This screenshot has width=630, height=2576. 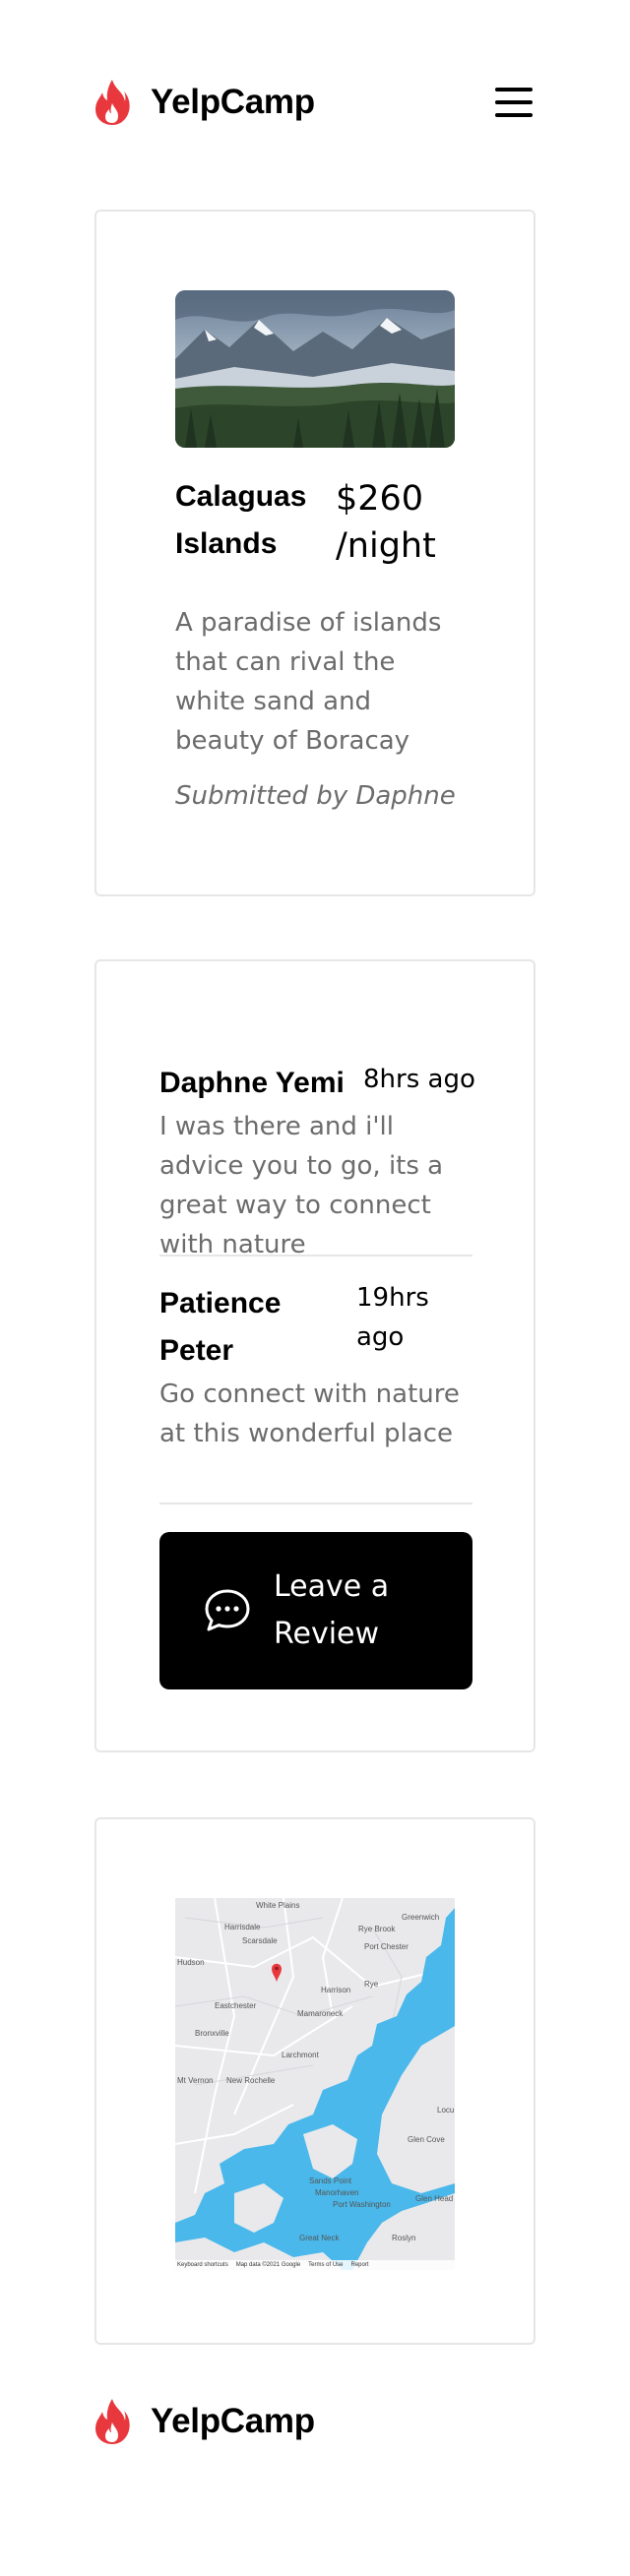 What do you see at coordinates (434, 2198) in the screenshot?
I see `svg-text: Glen Head` at bounding box center [434, 2198].